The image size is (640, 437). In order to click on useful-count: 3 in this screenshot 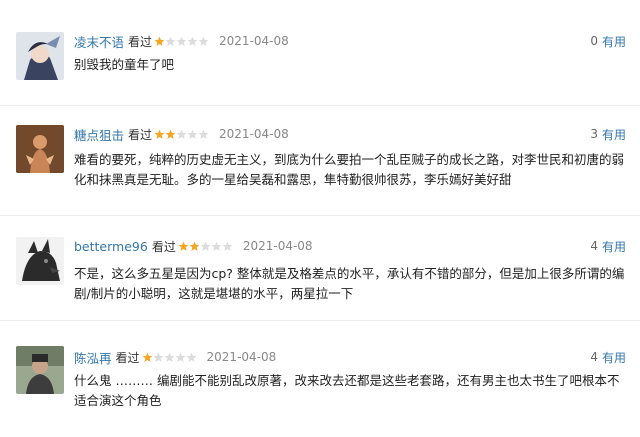, I will do `click(594, 134)`.